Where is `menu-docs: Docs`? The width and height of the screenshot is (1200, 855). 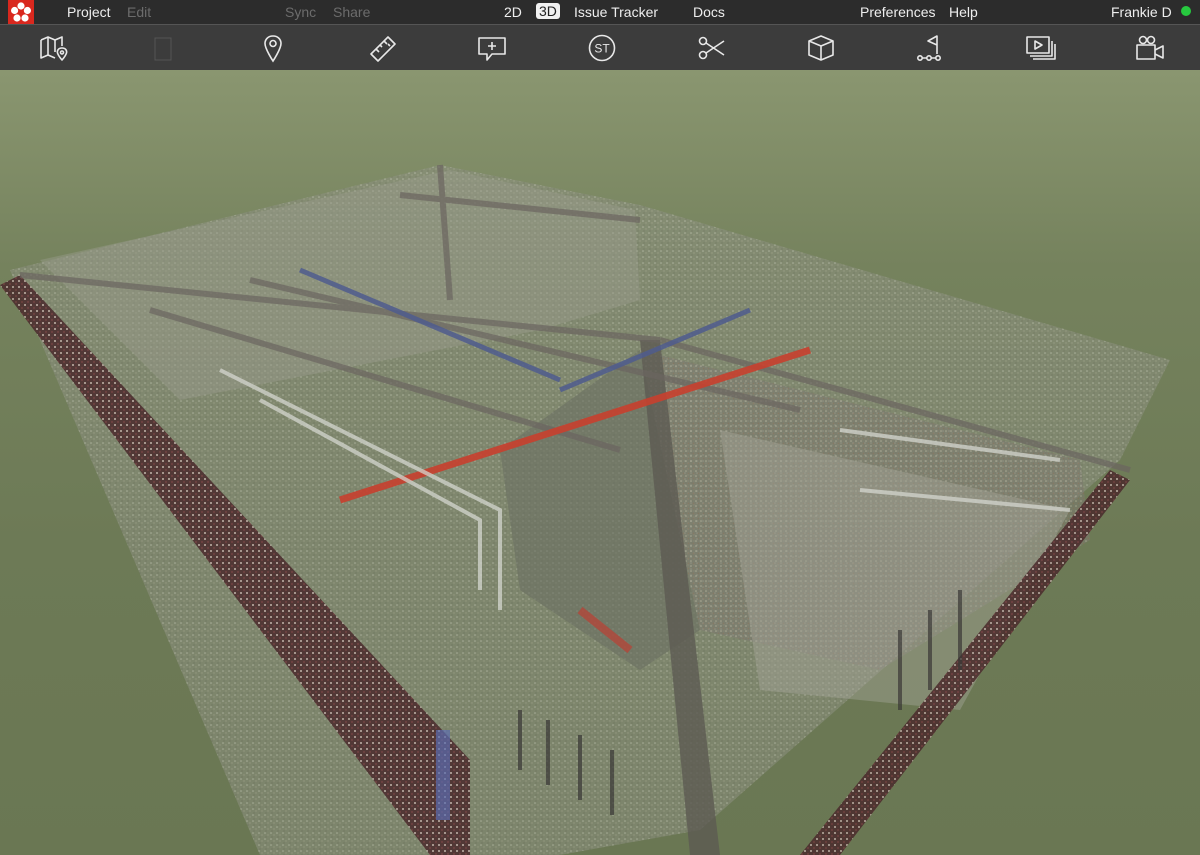 menu-docs: Docs is located at coordinates (709, 12).